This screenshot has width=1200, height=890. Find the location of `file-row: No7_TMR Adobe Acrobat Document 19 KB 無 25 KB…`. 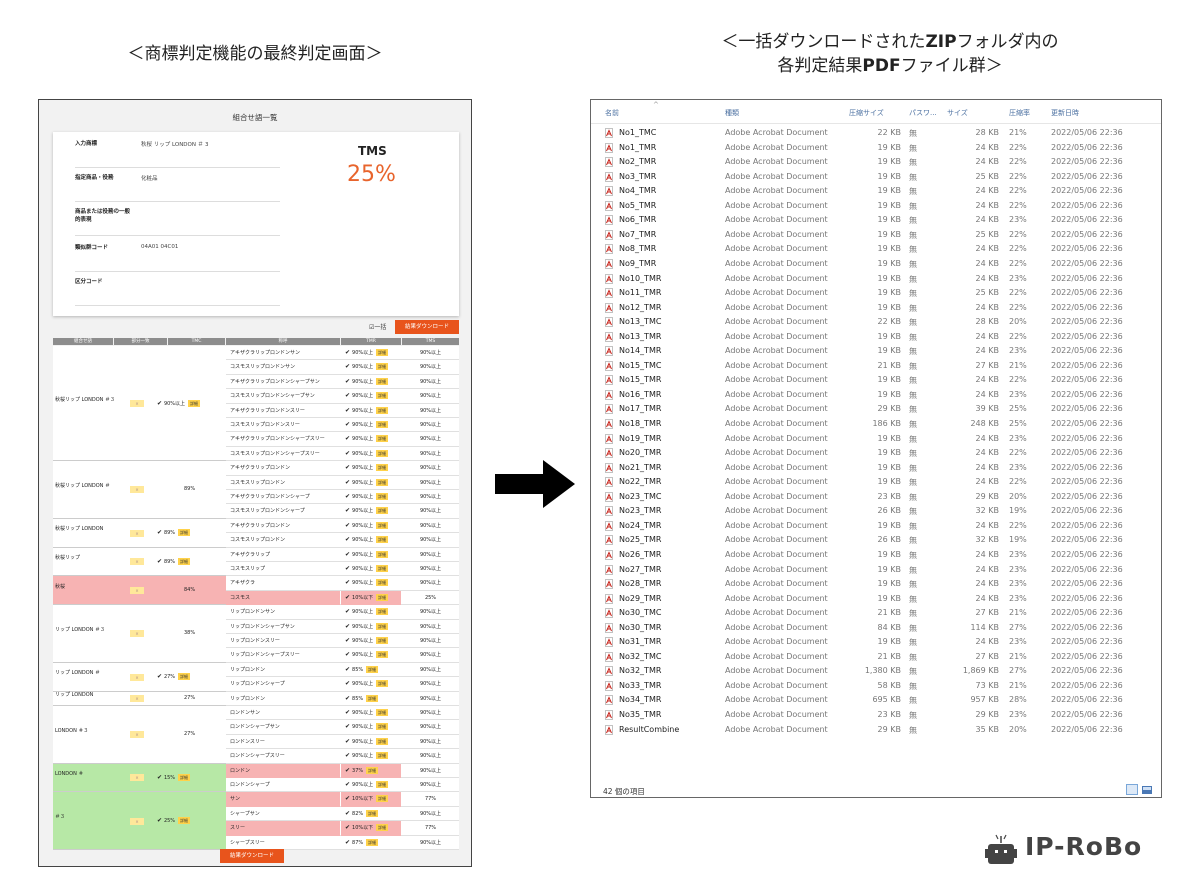

file-row: No7_TMR Adobe Acrobat Document 19 KB 無 25 KB… is located at coordinates (876, 235).